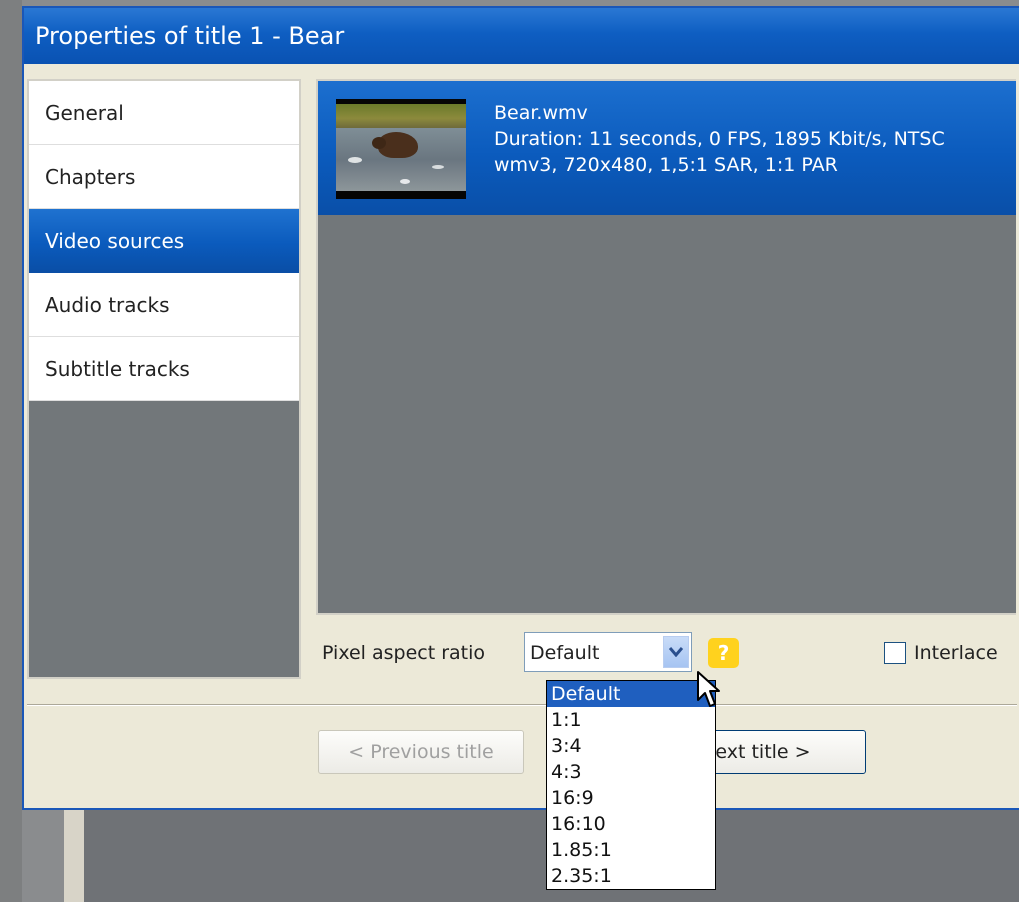  What do you see at coordinates (708, 689) in the screenshot?
I see `mouse-cursor-icon` at bounding box center [708, 689].